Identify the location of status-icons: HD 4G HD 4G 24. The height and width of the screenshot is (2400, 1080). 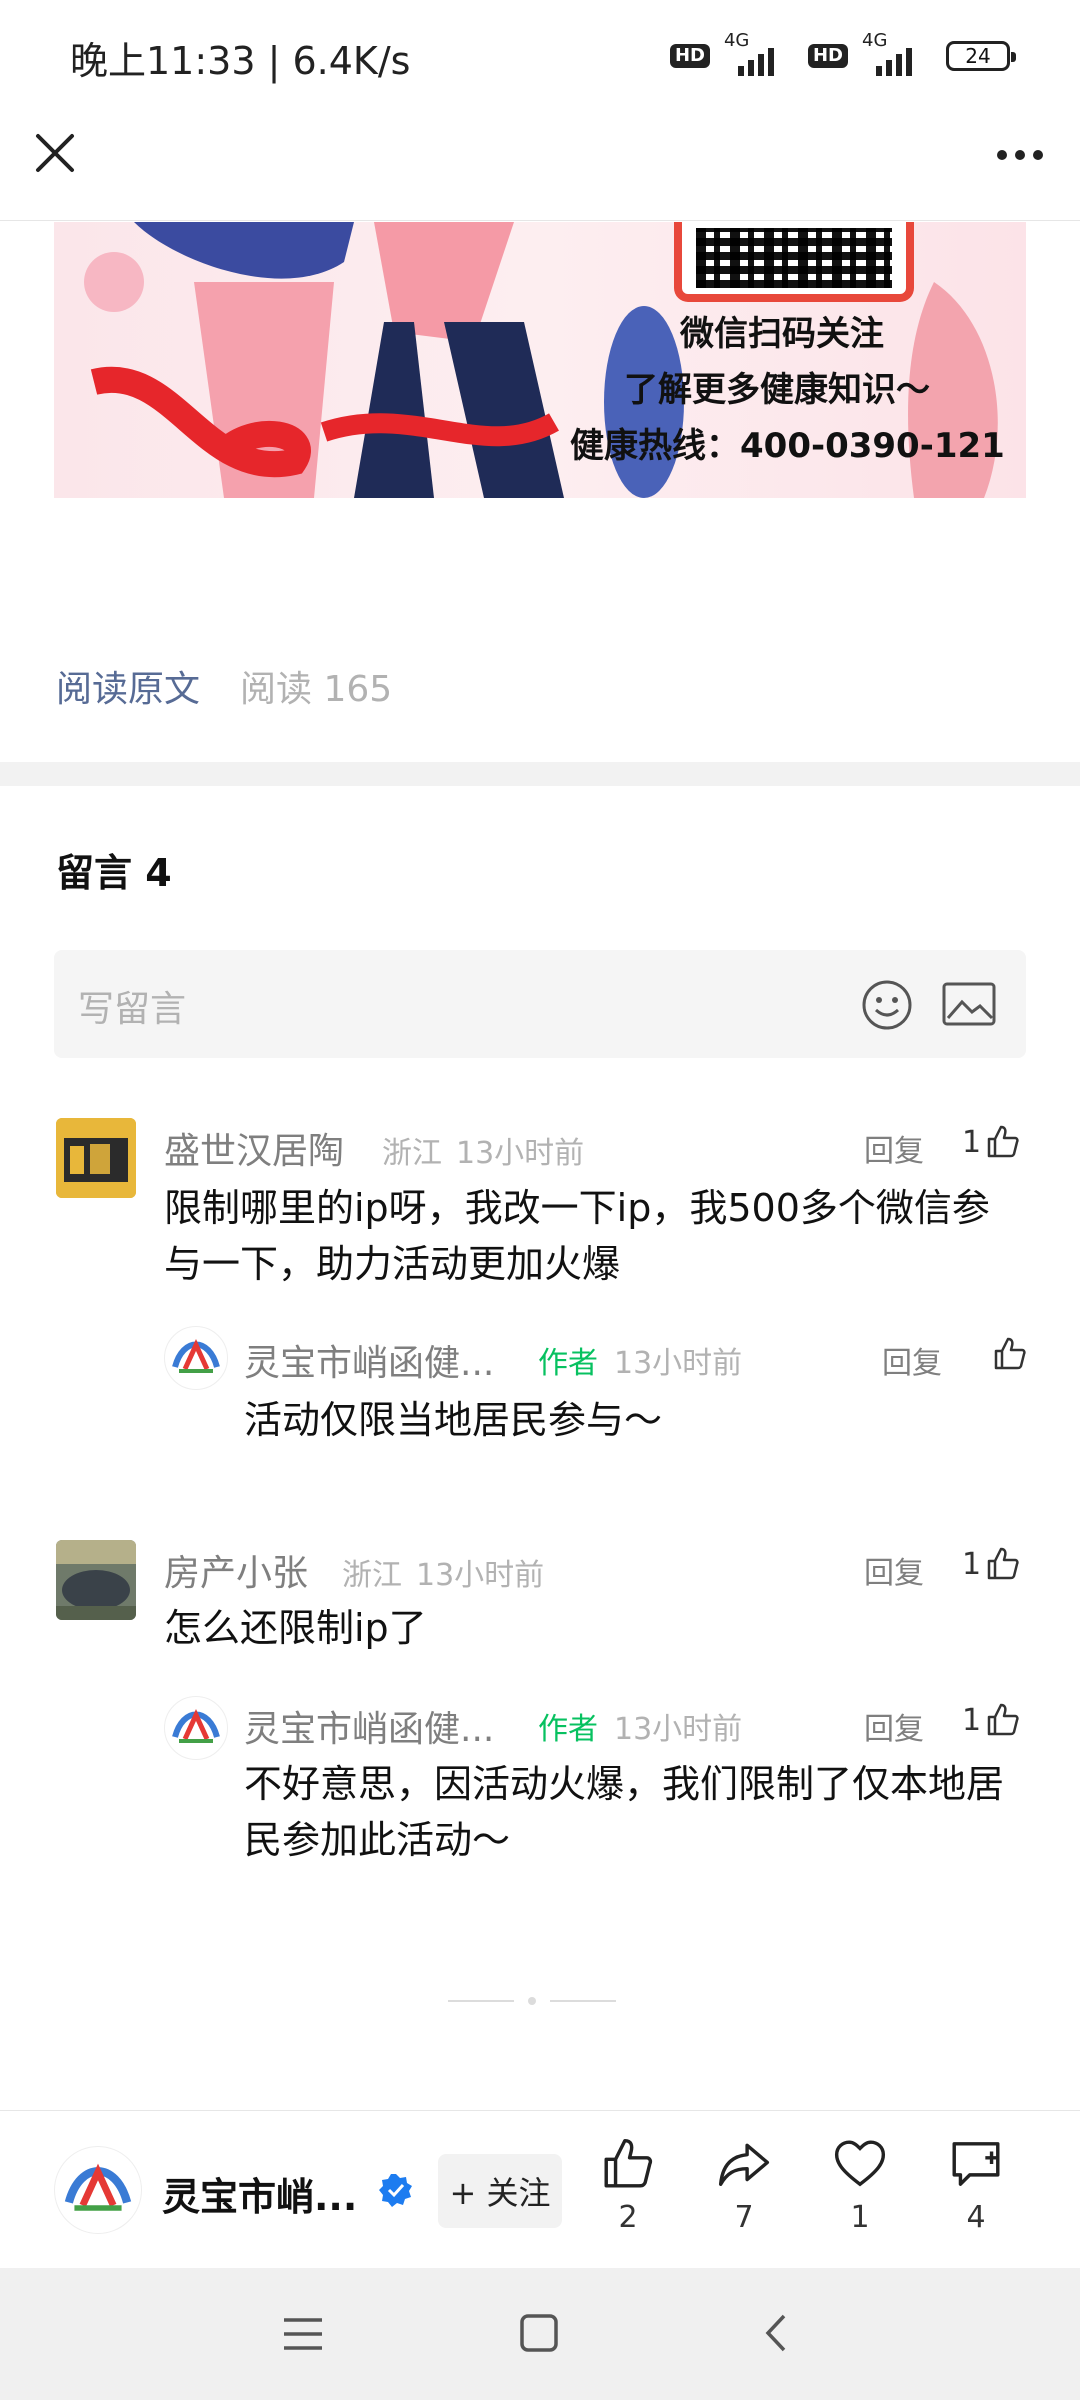
(842, 54).